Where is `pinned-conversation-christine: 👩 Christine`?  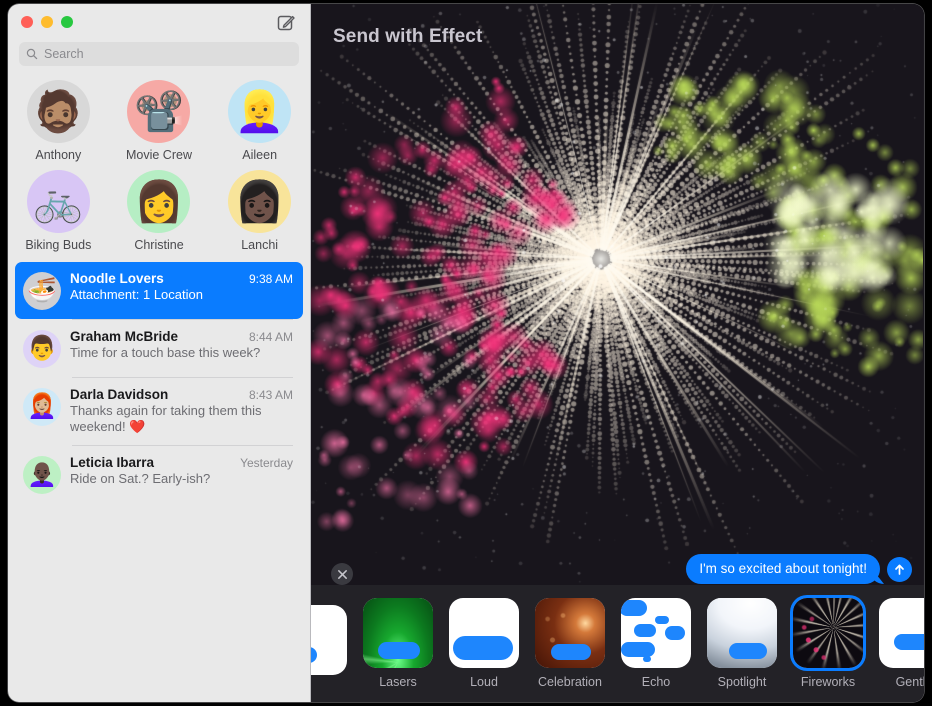 pinned-conversation-christine: 👩 Christine is located at coordinates (159, 211).